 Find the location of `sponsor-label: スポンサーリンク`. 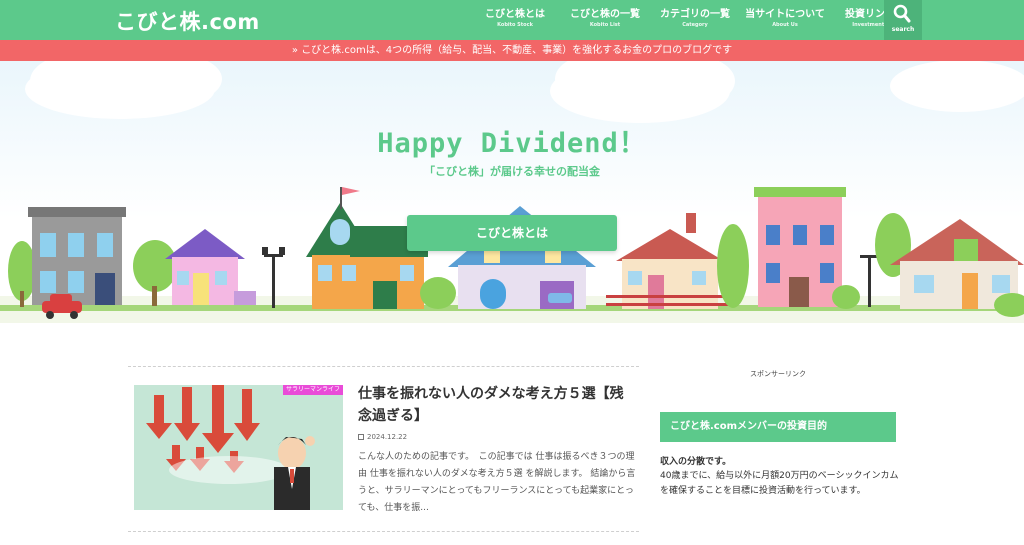

sponsor-label: スポンサーリンク is located at coordinates (778, 374).